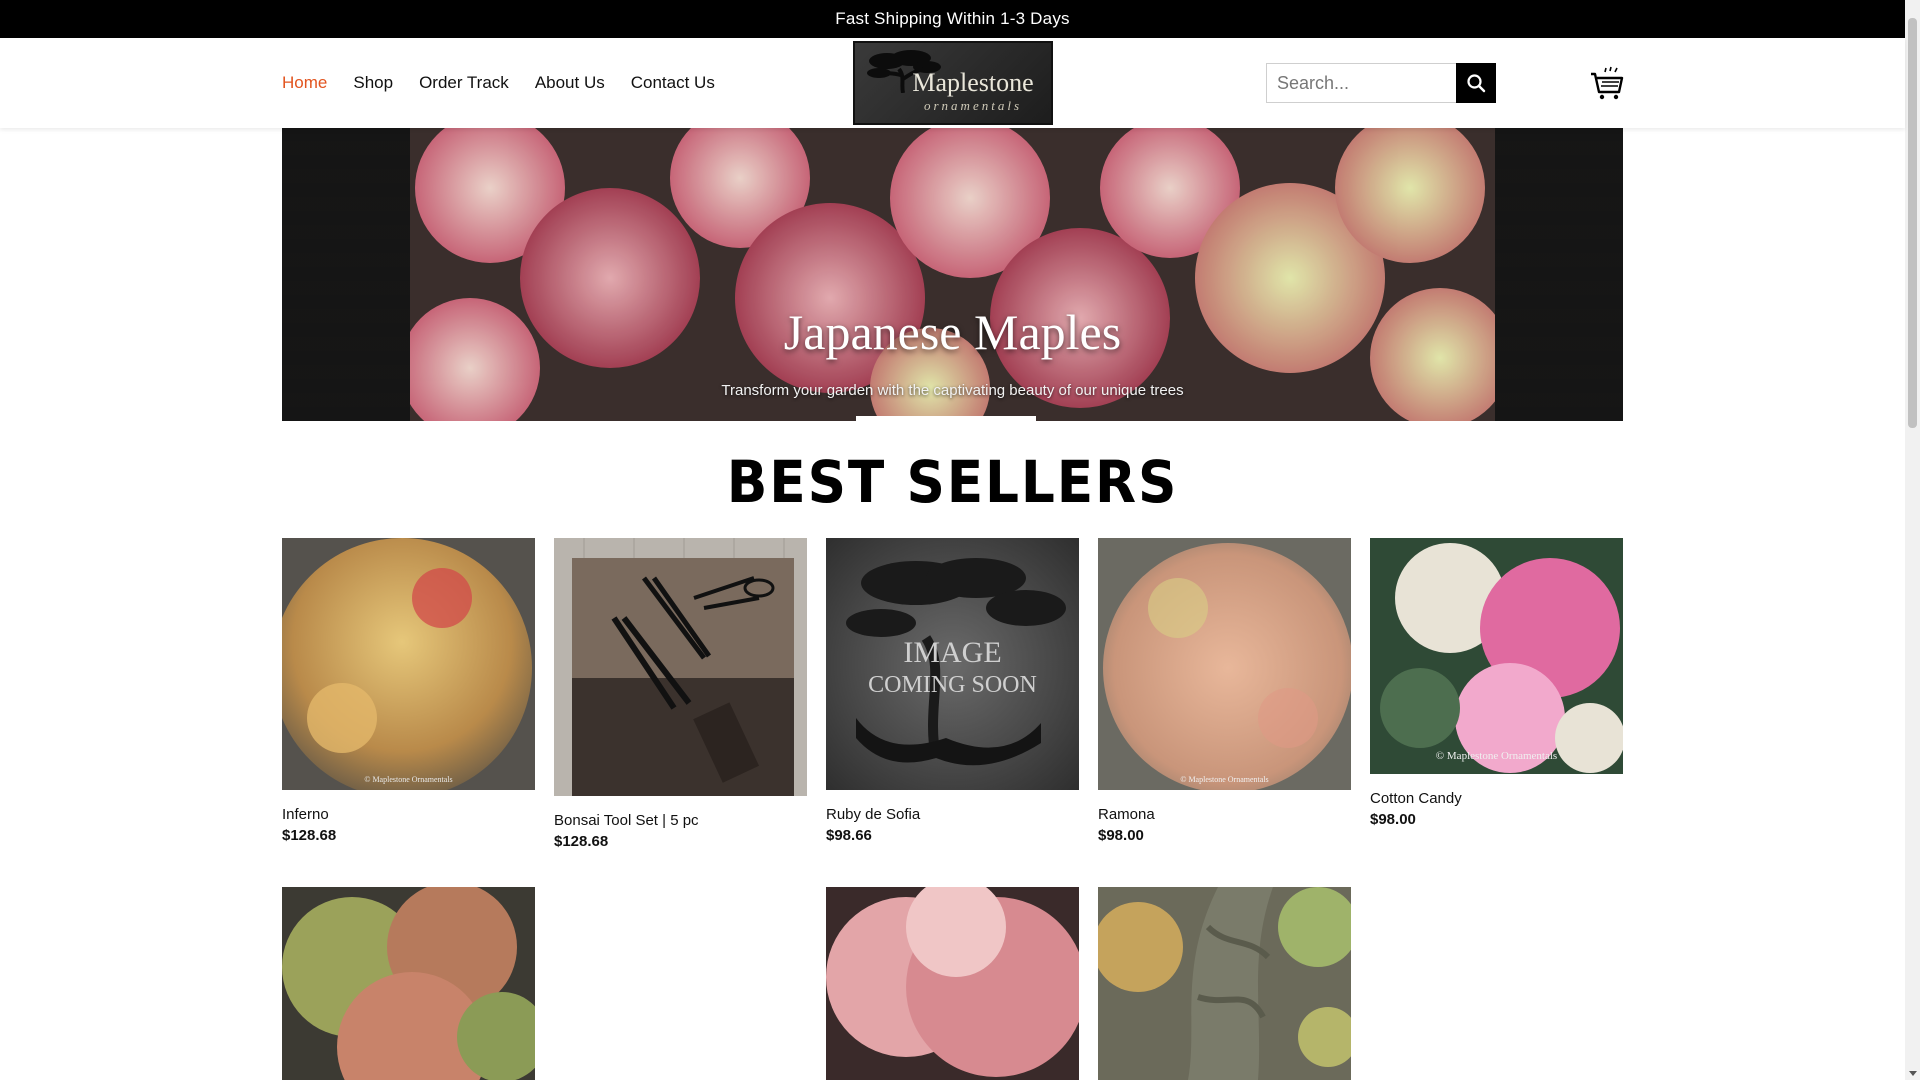 Image resolution: width=1920 pixels, height=1080 pixels. What do you see at coordinates (952, 332) in the screenshot?
I see `hero-title: Japanese Maples` at bounding box center [952, 332].